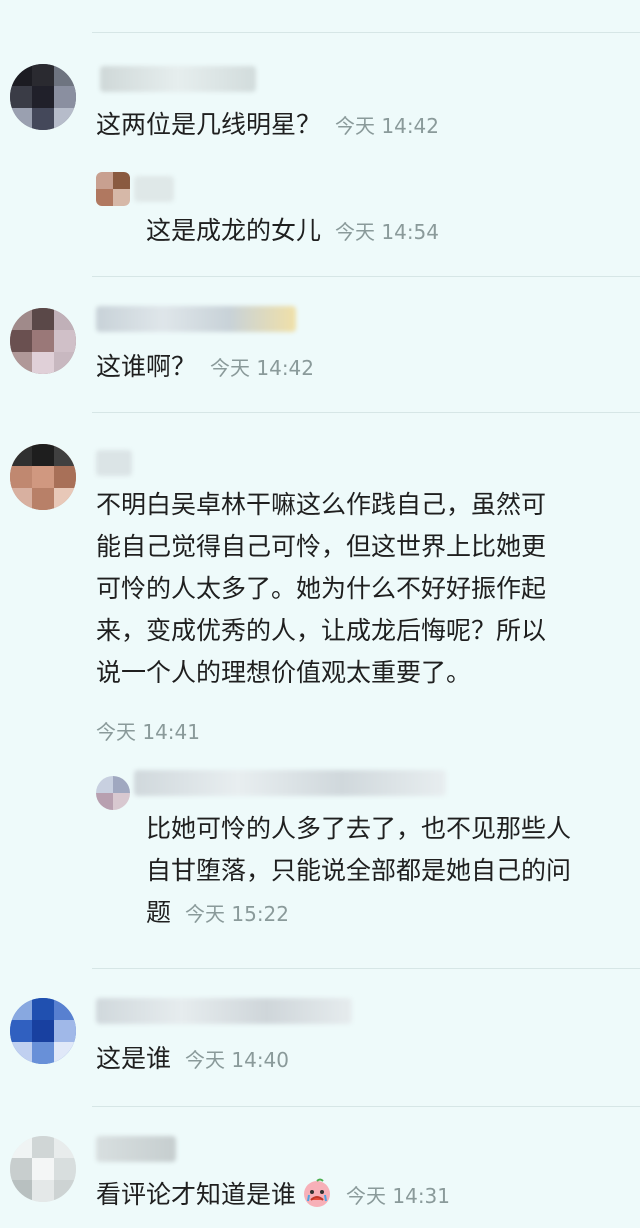 The height and width of the screenshot is (1228, 640). Describe the element at coordinates (148, 732) in the screenshot. I see `timestamp: 今天 14:41` at that location.